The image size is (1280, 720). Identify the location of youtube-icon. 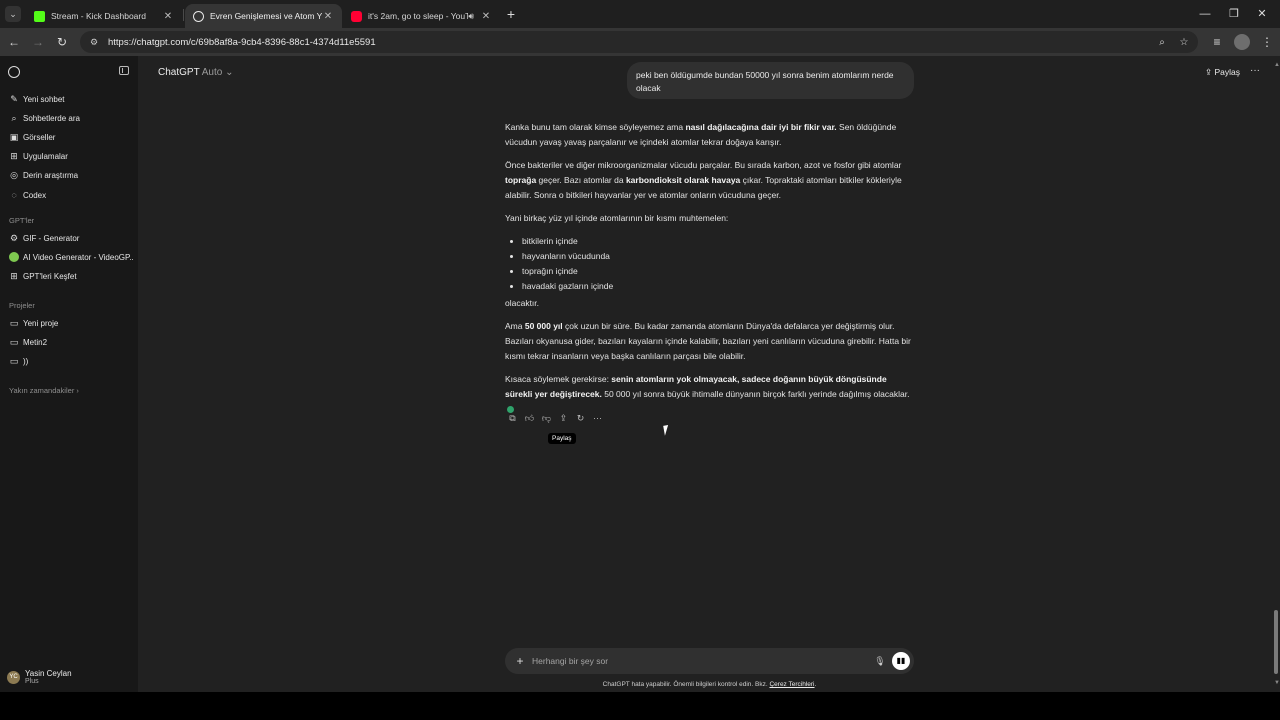
(356, 16).